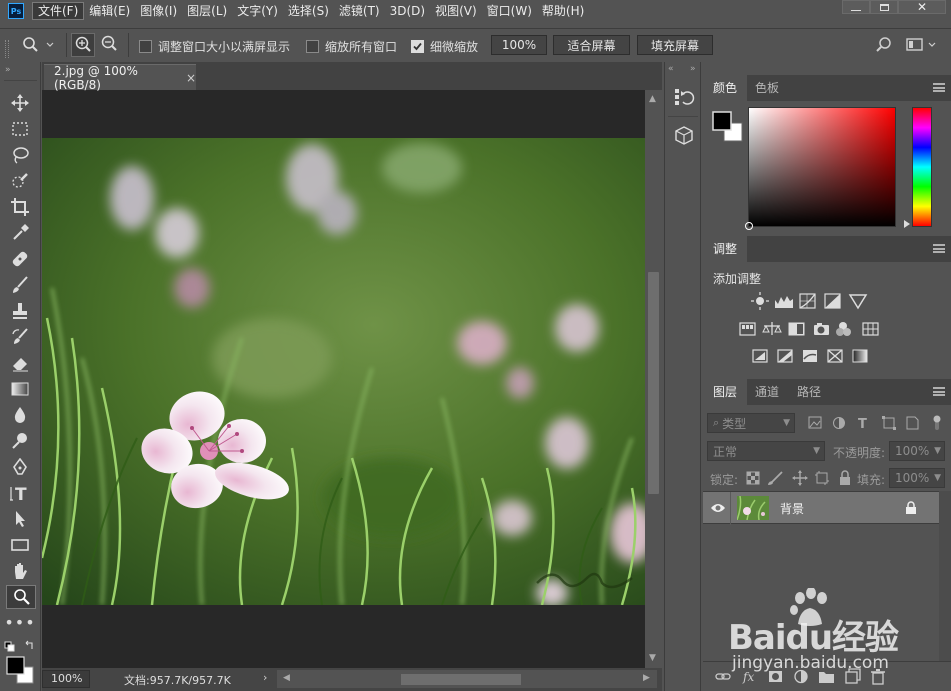 Image resolution: width=951 pixels, height=691 pixels. What do you see at coordinates (796, 329) in the screenshot?
I see `black-white-icon` at bounding box center [796, 329].